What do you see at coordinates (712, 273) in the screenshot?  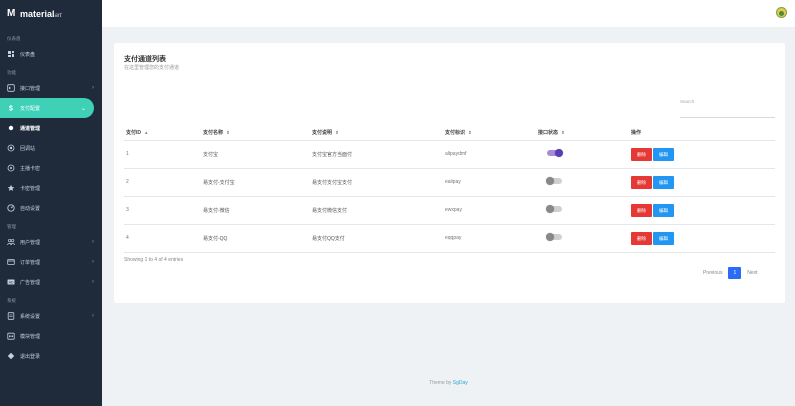 I see `prev-page-button: Previous` at bounding box center [712, 273].